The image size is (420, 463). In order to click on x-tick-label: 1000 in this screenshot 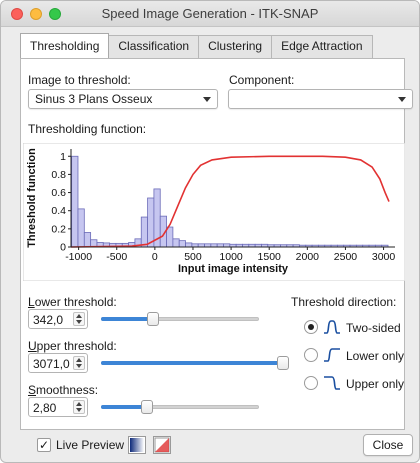, I will do `click(231, 257)`.